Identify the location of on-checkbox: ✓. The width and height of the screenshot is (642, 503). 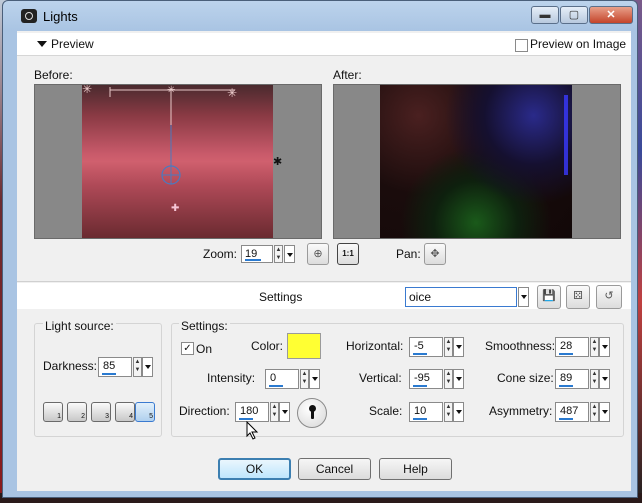
(187, 348).